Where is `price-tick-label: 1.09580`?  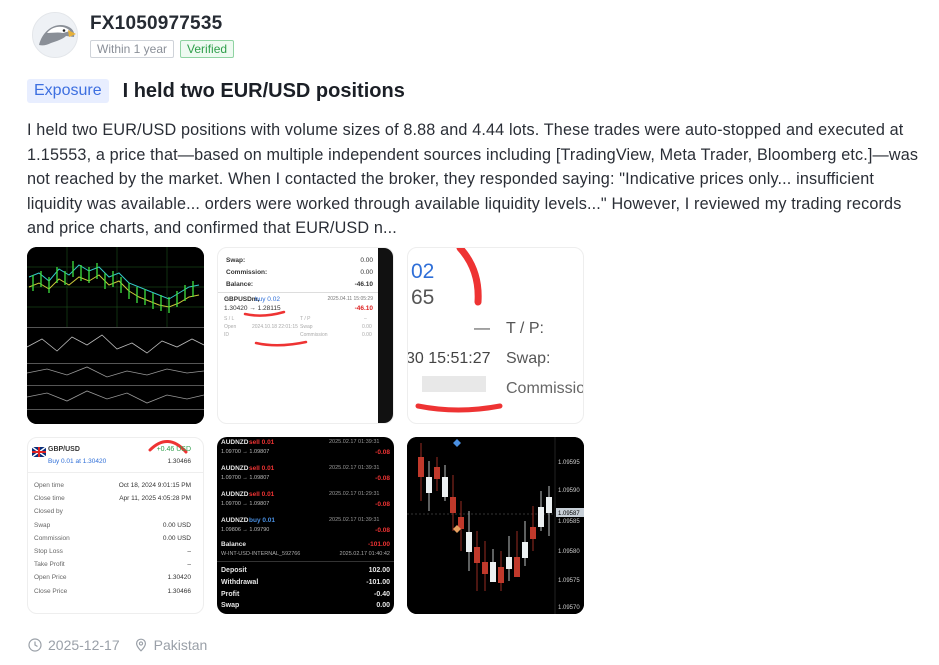
price-tick-label: 1.09580 is located at coordinates (569, 552).